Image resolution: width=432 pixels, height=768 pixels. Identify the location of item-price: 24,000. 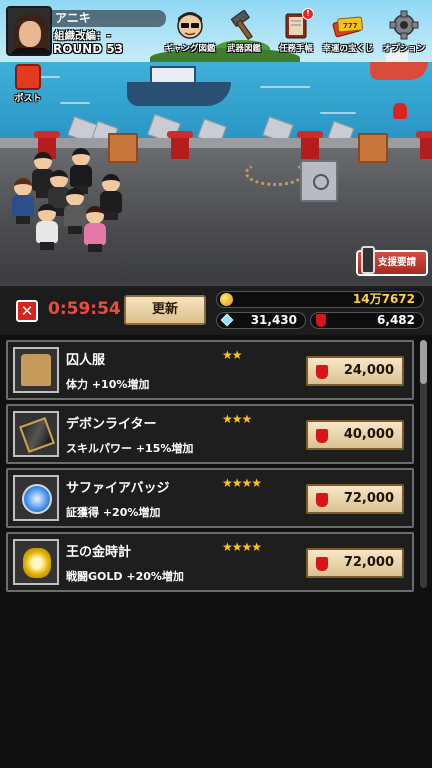
(368, 370).